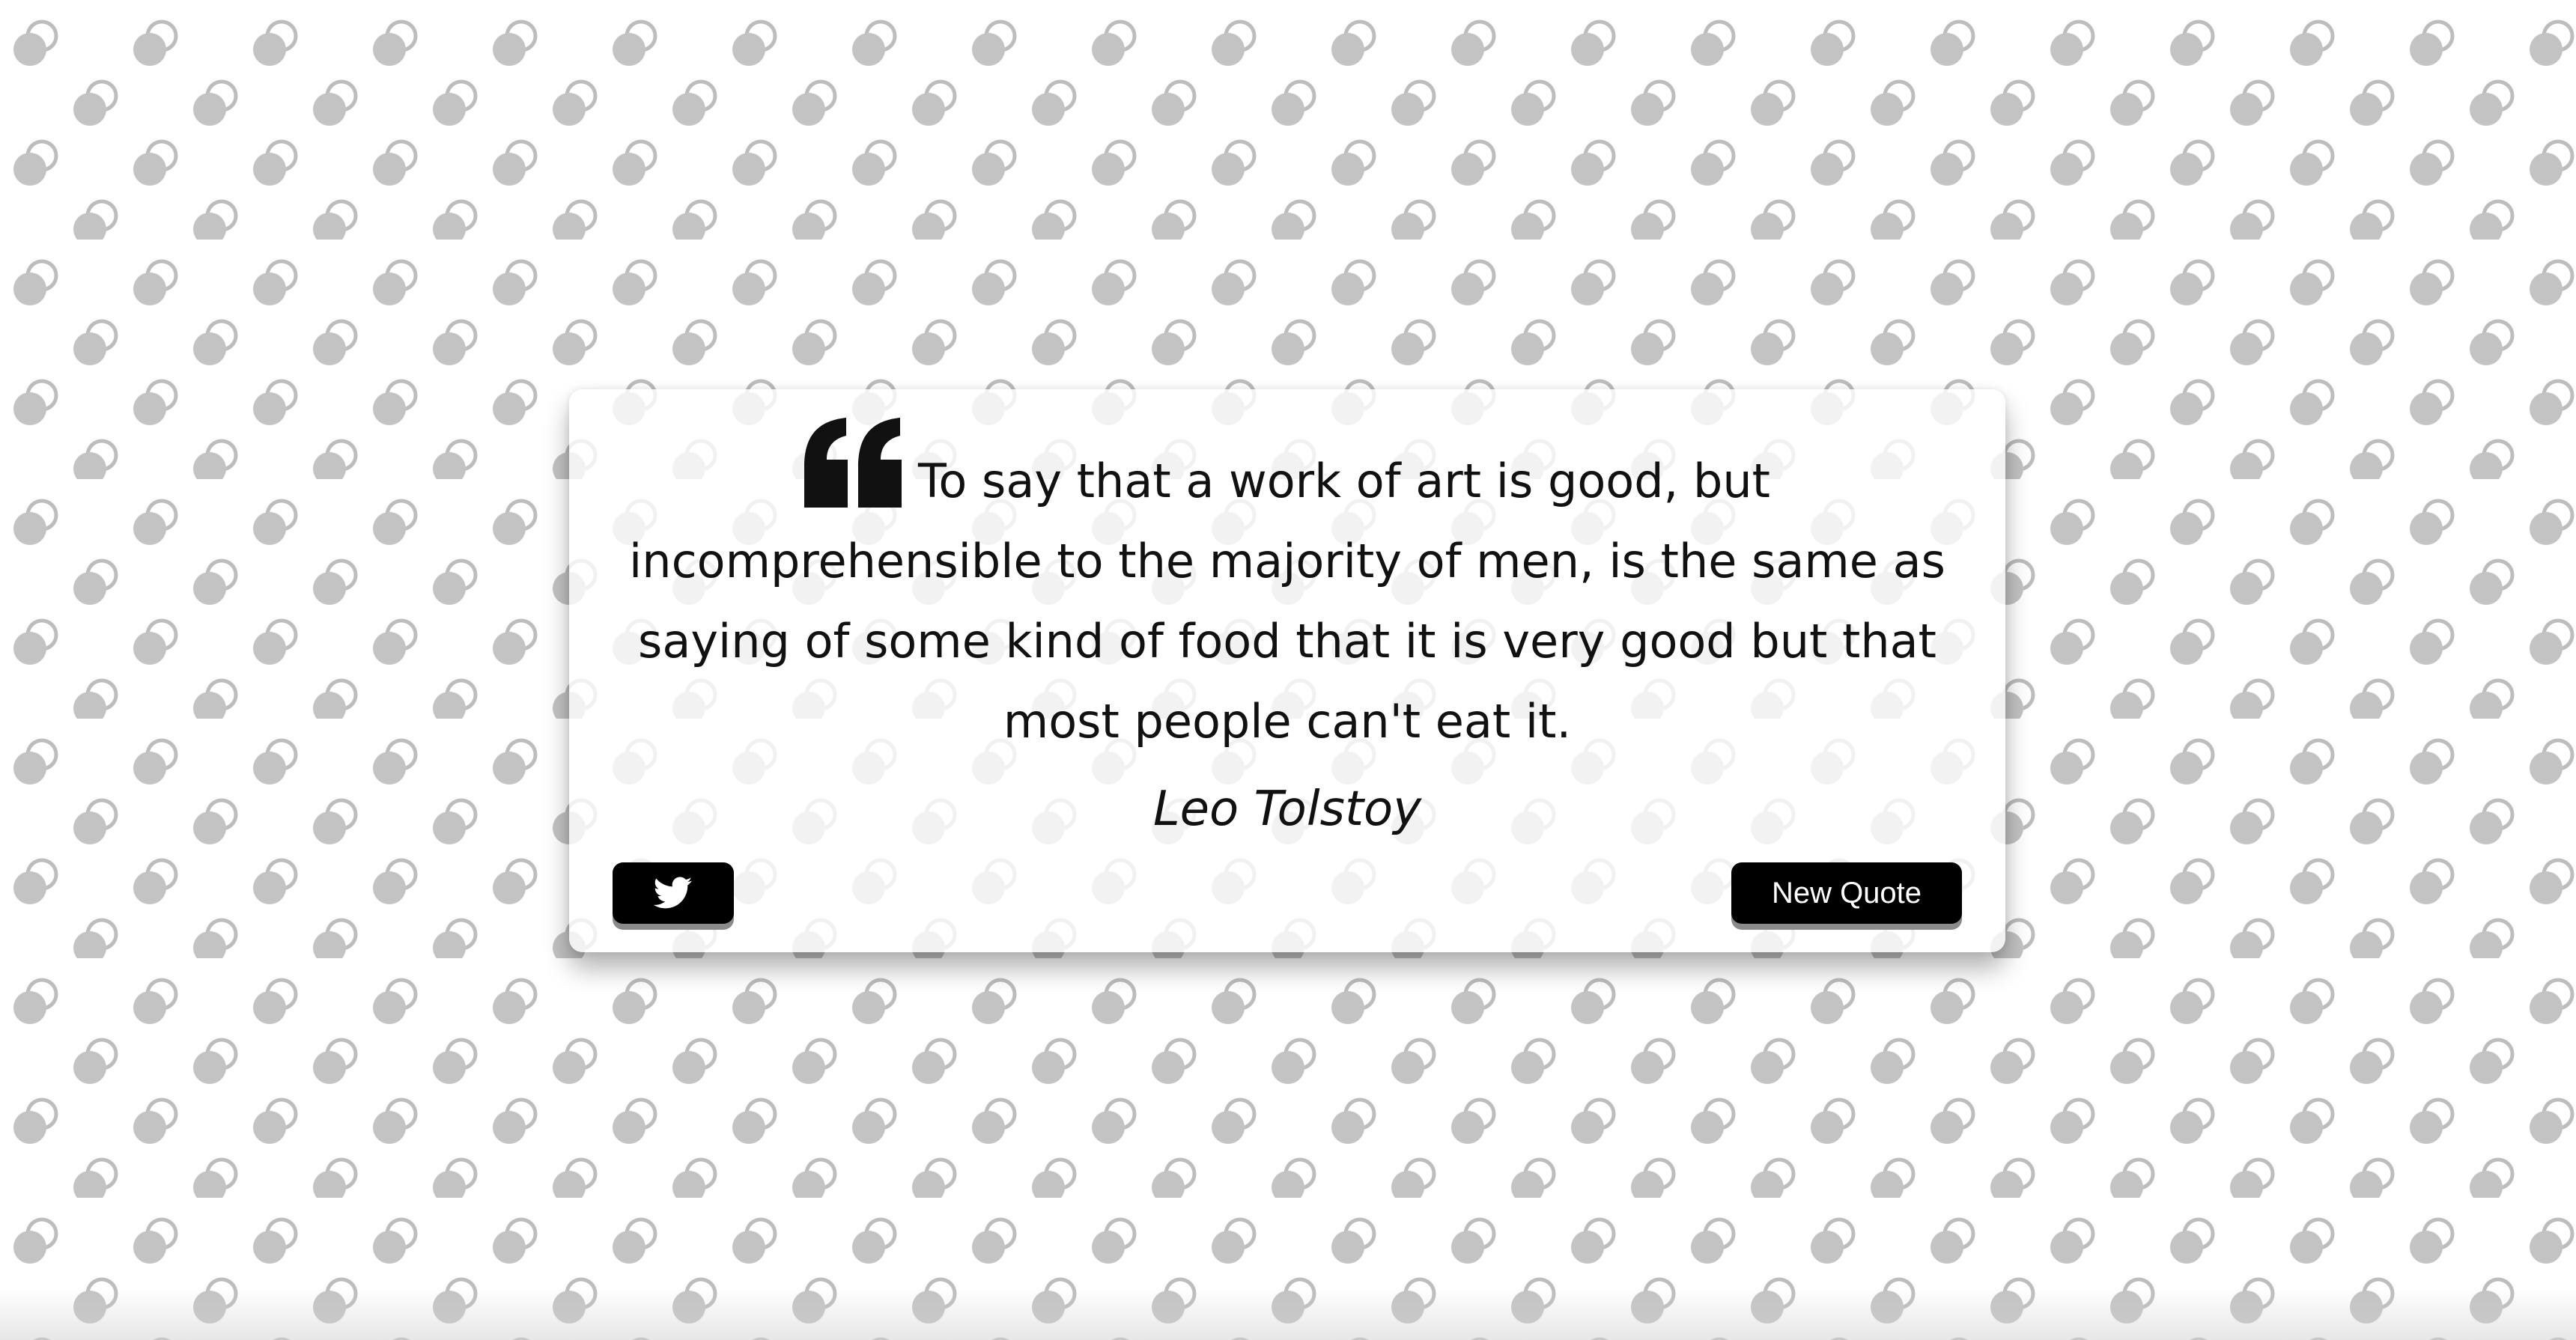 This screenshot has height=1340, width=2576. I want to click on quote-author: Leo Tolstoy, so click(1287, 809).